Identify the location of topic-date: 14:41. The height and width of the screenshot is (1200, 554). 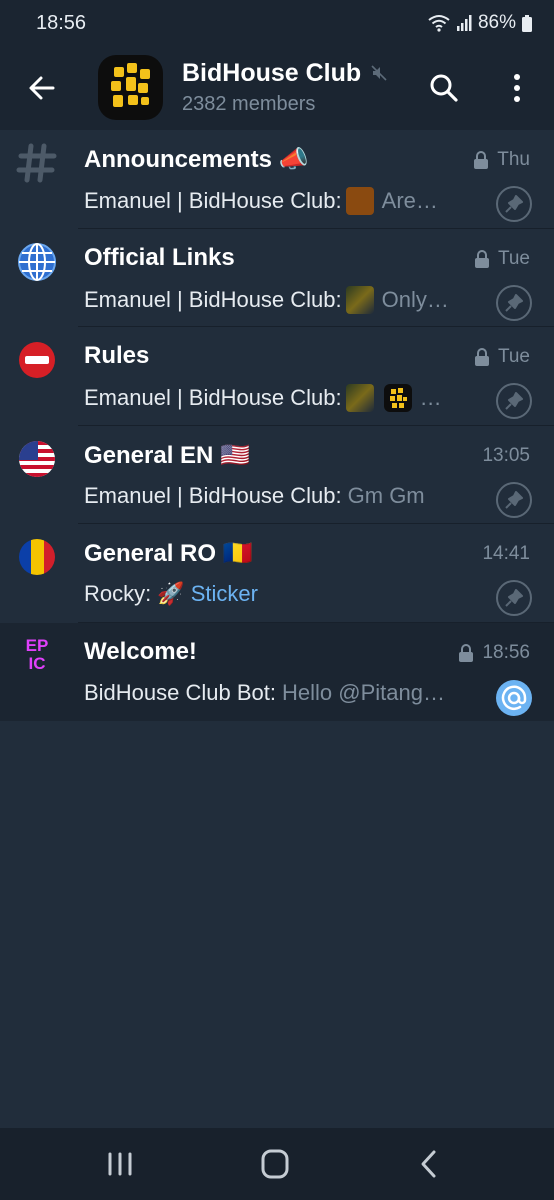
(506, 553).